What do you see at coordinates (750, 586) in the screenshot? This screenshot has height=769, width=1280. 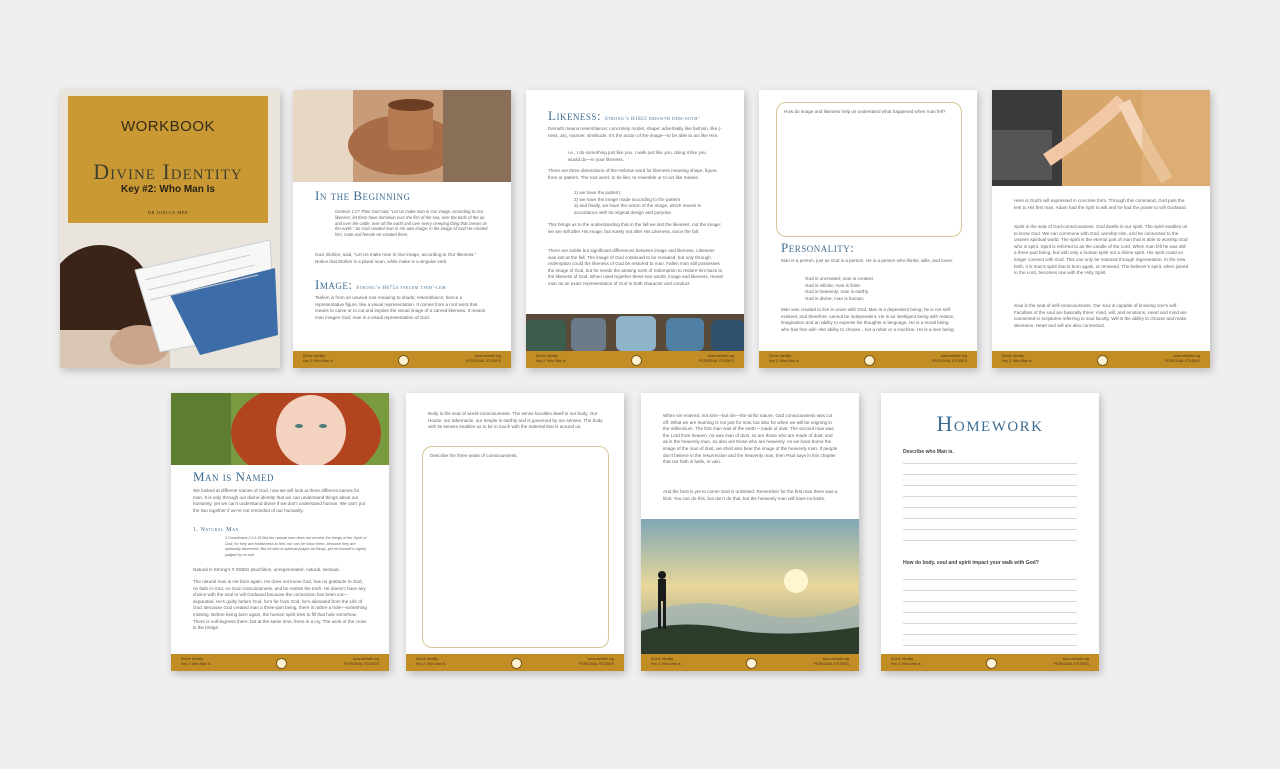 I see `sunrise-silhouette-photo` at bounding box center [750, 586].